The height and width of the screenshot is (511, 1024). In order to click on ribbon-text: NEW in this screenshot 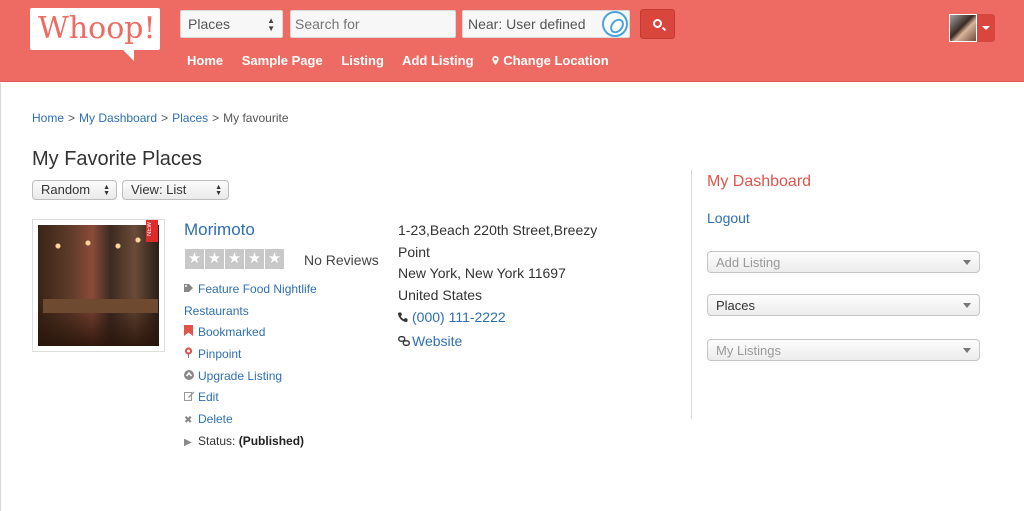, I will do `click(150, 229)`.